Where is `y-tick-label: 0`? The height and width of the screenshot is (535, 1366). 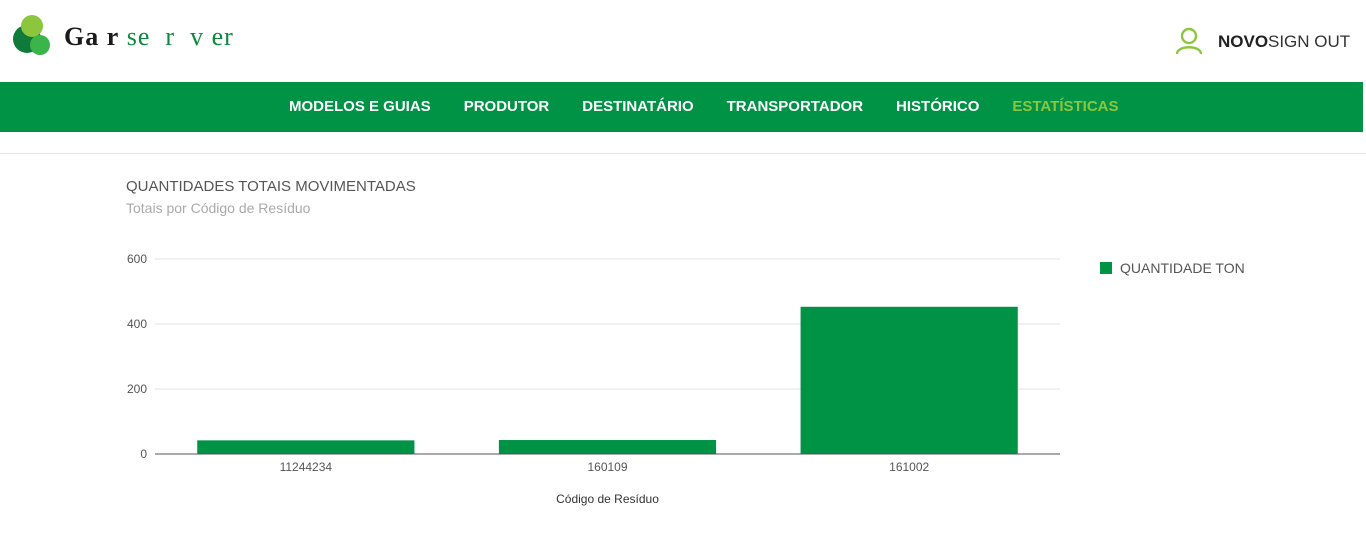
y-tick-label: 0 is located at coordinates (143, 454).